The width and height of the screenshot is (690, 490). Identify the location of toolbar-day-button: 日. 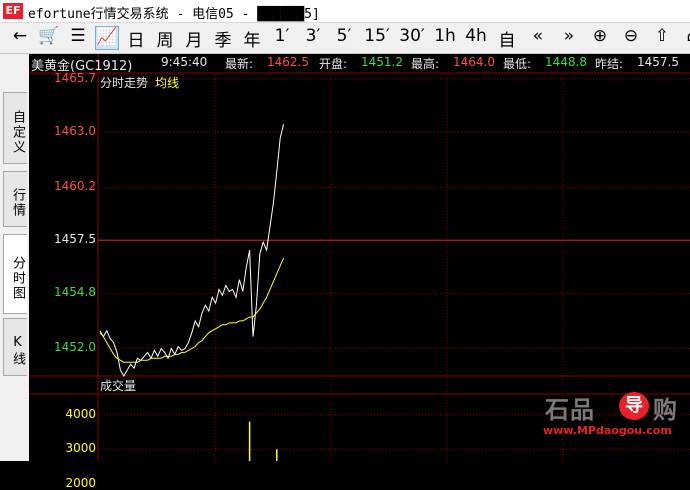
(136, 38).